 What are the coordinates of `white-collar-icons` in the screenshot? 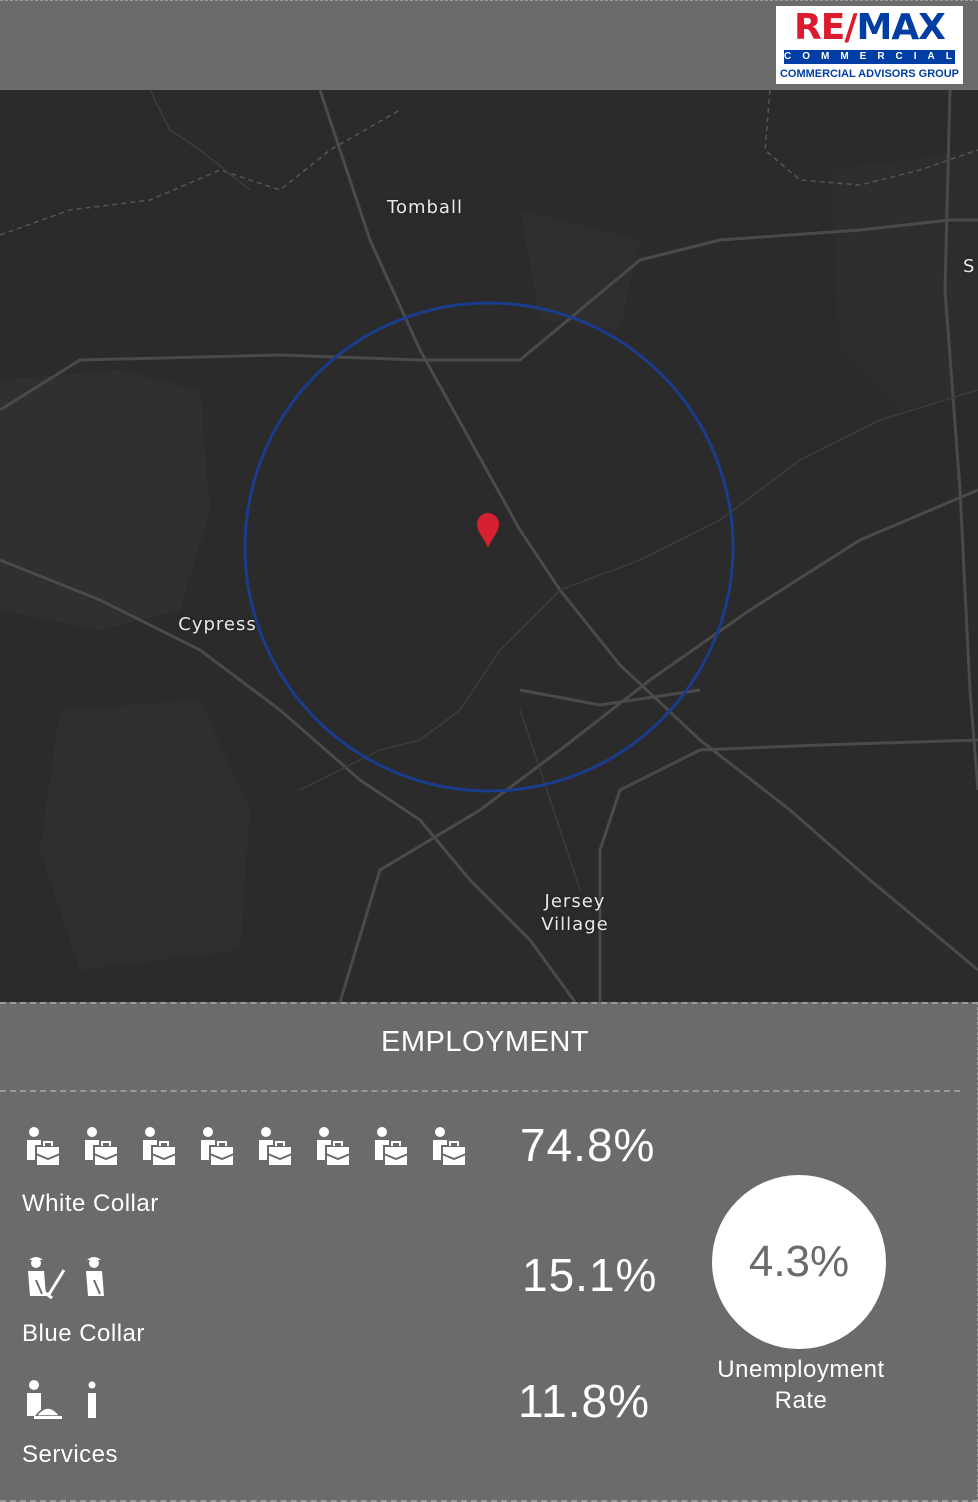 It's located at (254, 1148).